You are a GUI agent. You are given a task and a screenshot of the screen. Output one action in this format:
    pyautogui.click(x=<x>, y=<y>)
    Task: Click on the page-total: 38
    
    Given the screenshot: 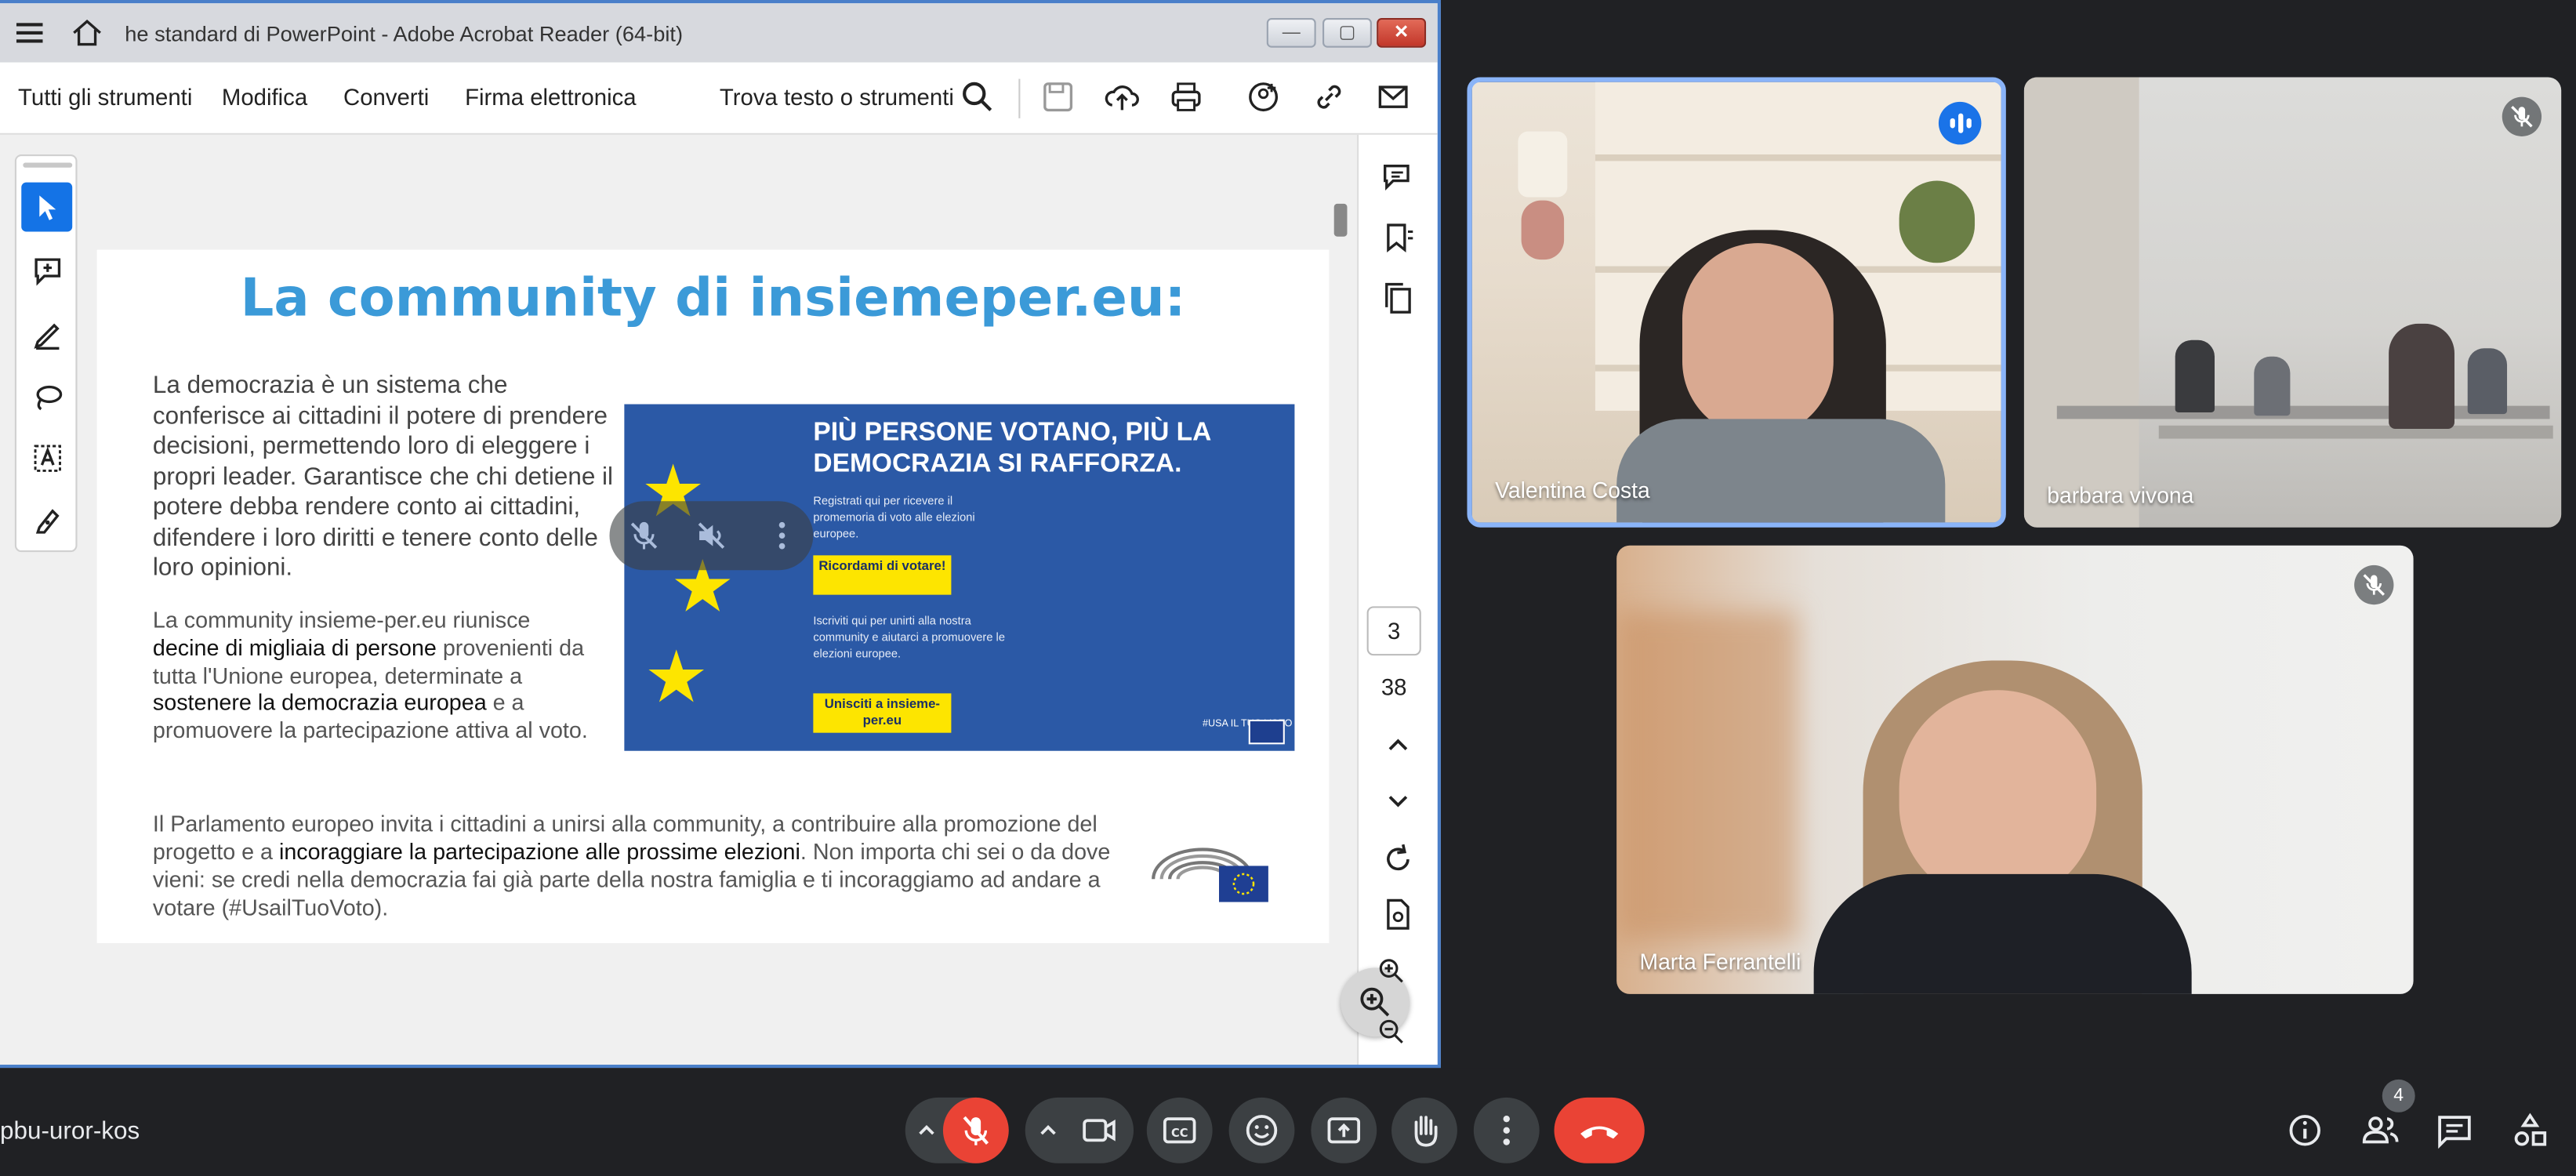 What is the action you would take?
    pyautogui.click(x=1394, y=686)
    